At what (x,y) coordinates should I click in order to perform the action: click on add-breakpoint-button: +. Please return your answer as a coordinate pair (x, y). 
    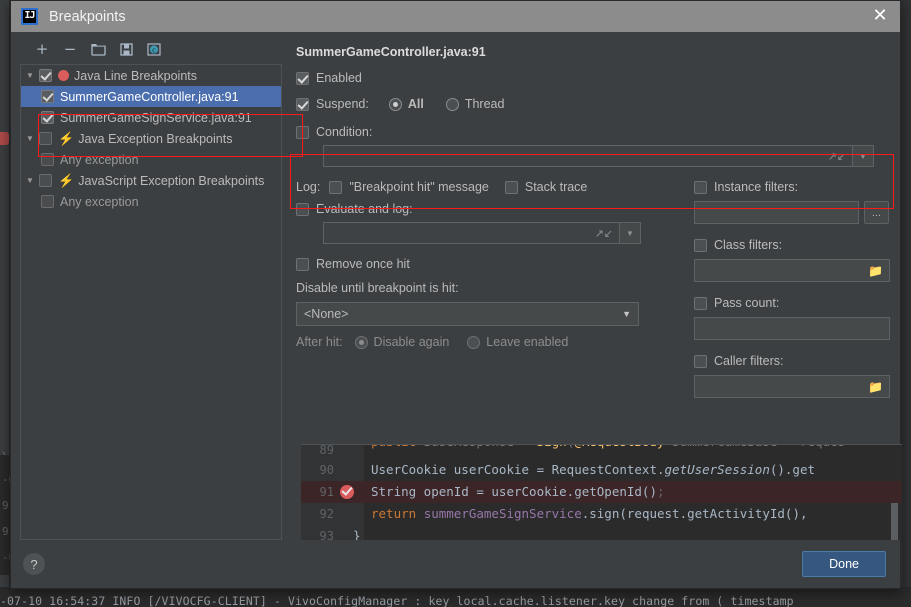
    Looking at the image, I should click on (42, 49).